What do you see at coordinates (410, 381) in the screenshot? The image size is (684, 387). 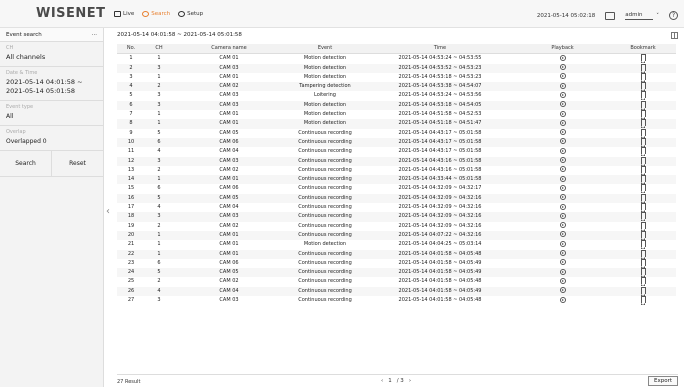 I see `next-page-button: ›` at bounding box center [410, 381].